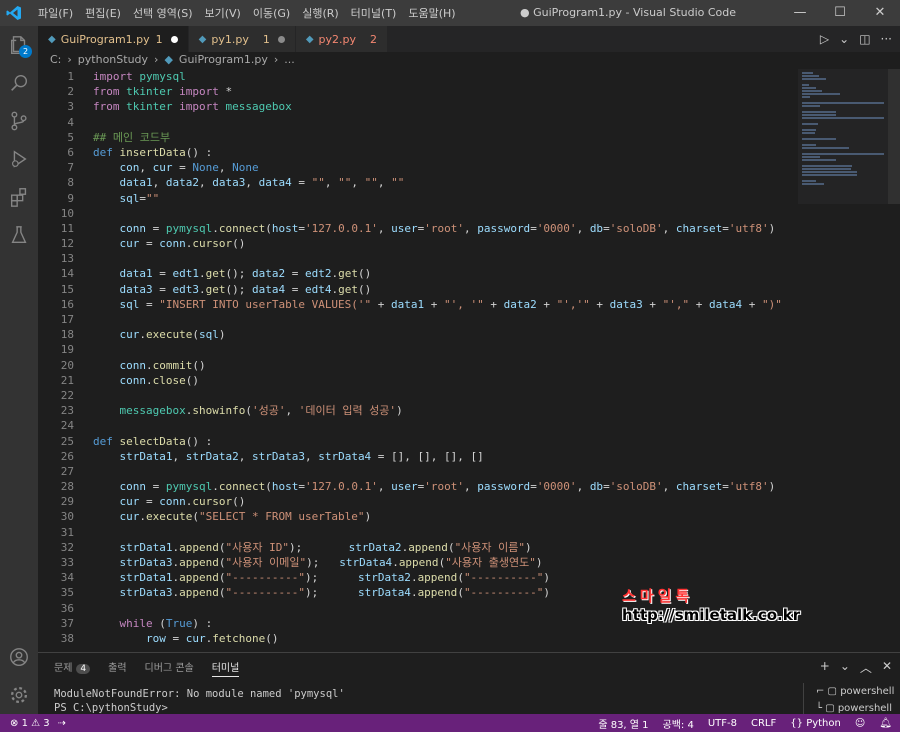 The width and height of the screenshot is (900, 732). Describe the element at coordinates (418, 365) in the screenshot. I see `code-line: 20 conn.commit()` at that location.